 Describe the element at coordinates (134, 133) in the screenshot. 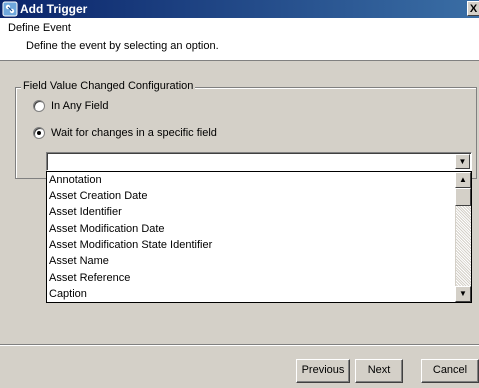

I see `radio-label: Wait for changes in a specific field` at that location.